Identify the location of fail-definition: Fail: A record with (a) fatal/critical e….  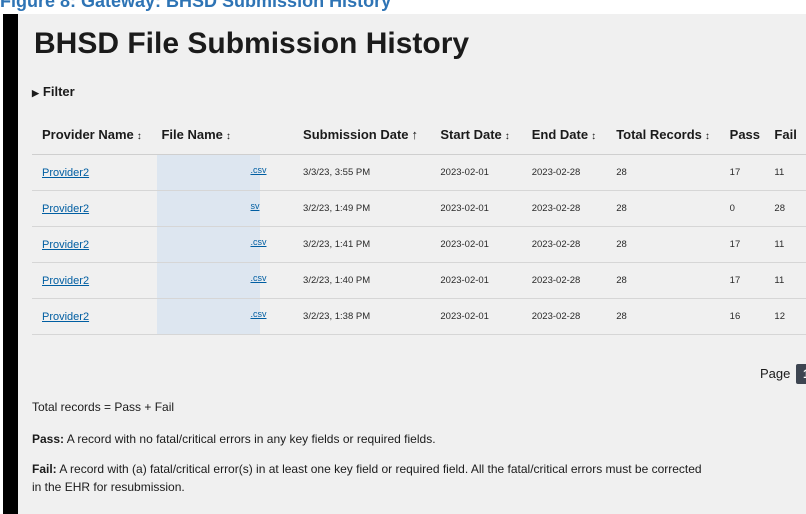
(367, 469).